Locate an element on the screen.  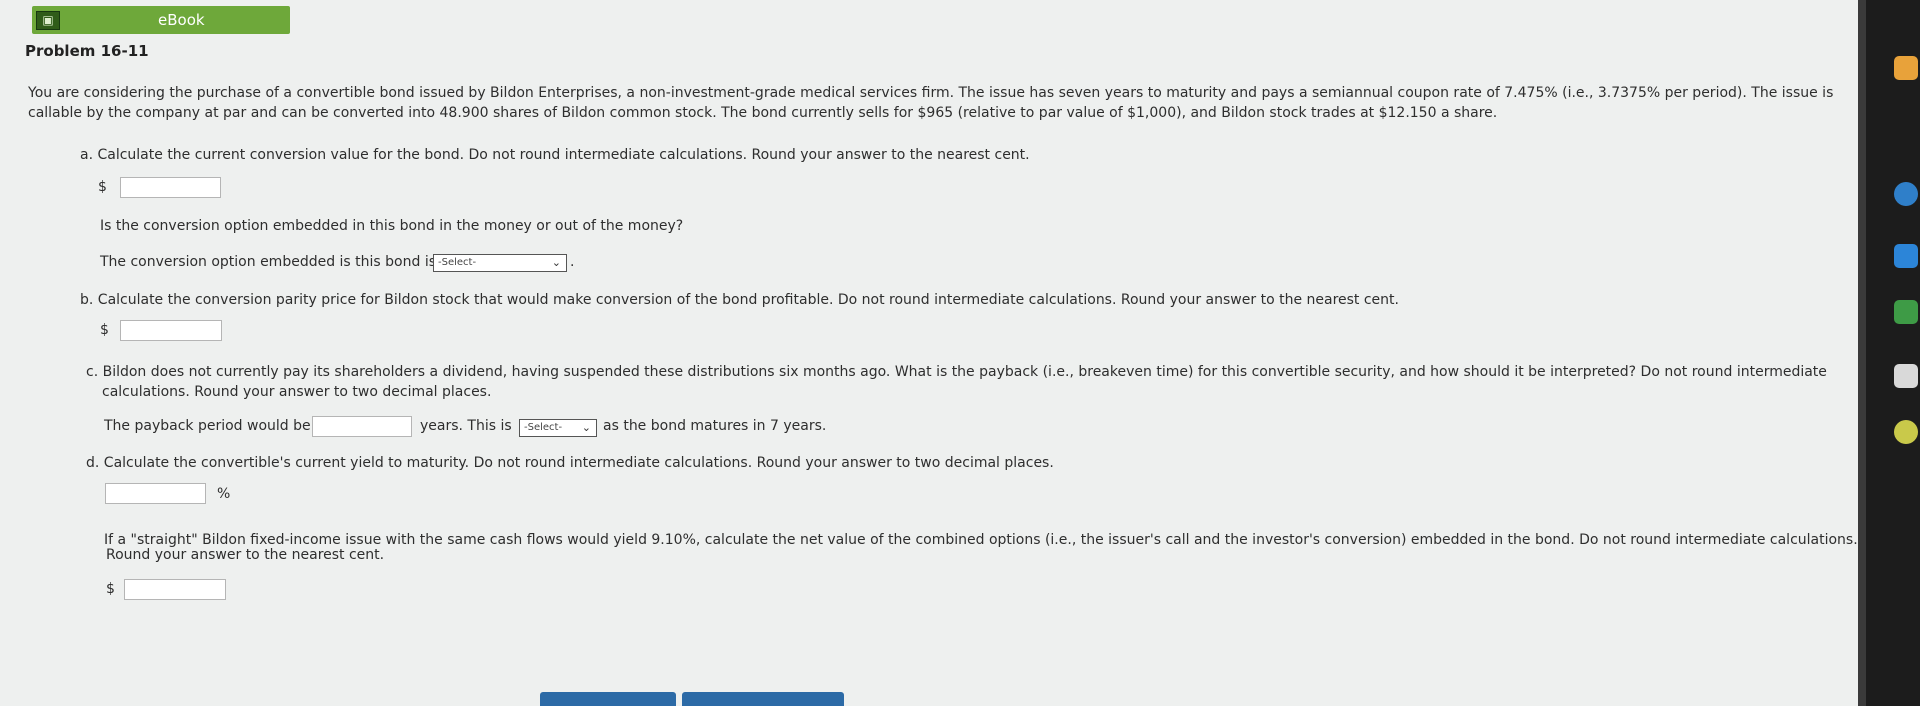
taskbar is located at coordinates (1893, 353).